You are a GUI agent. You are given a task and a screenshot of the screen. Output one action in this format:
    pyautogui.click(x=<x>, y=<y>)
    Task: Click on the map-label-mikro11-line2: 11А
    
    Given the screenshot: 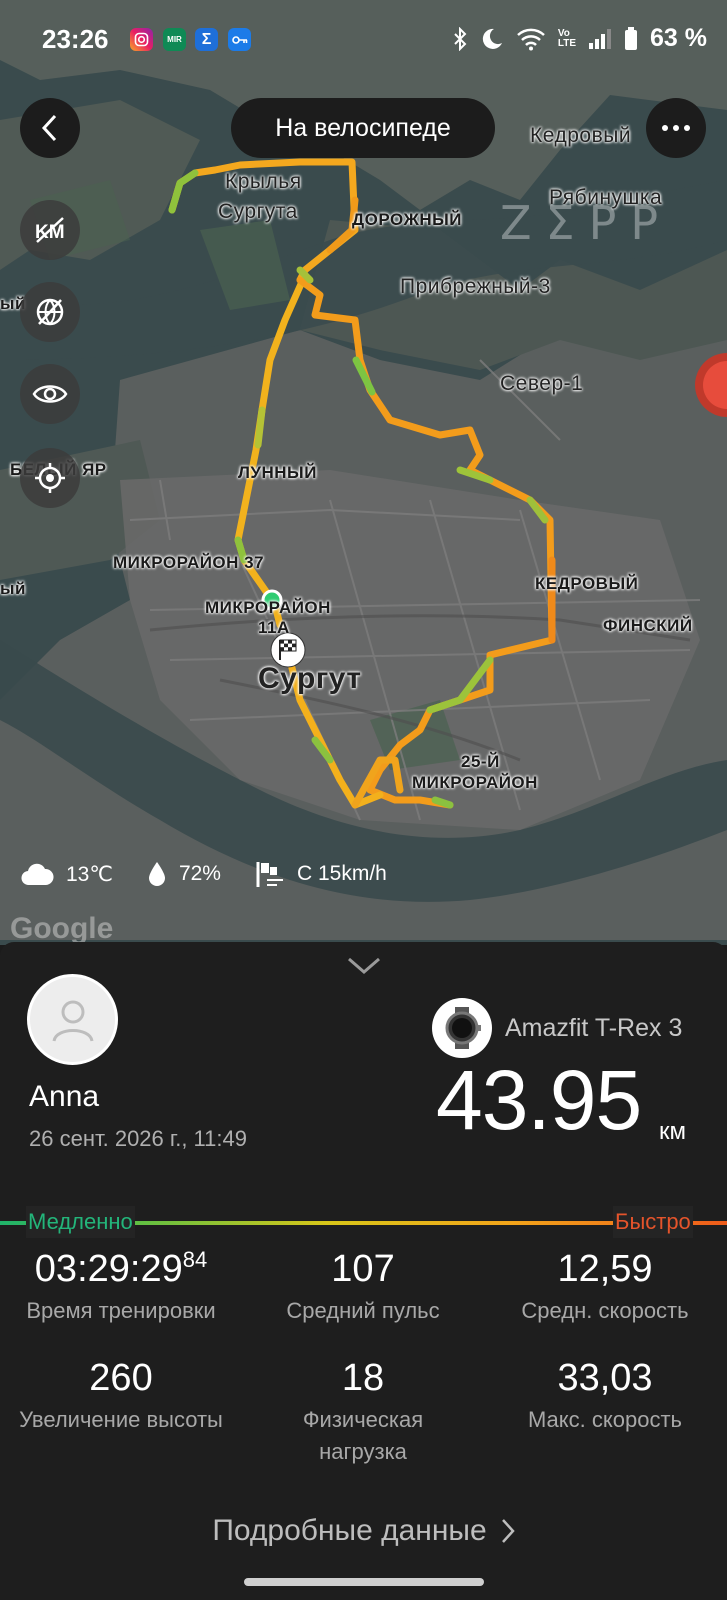 What is the action you would take?
    pyautogui.click(x=274, y=627)
    